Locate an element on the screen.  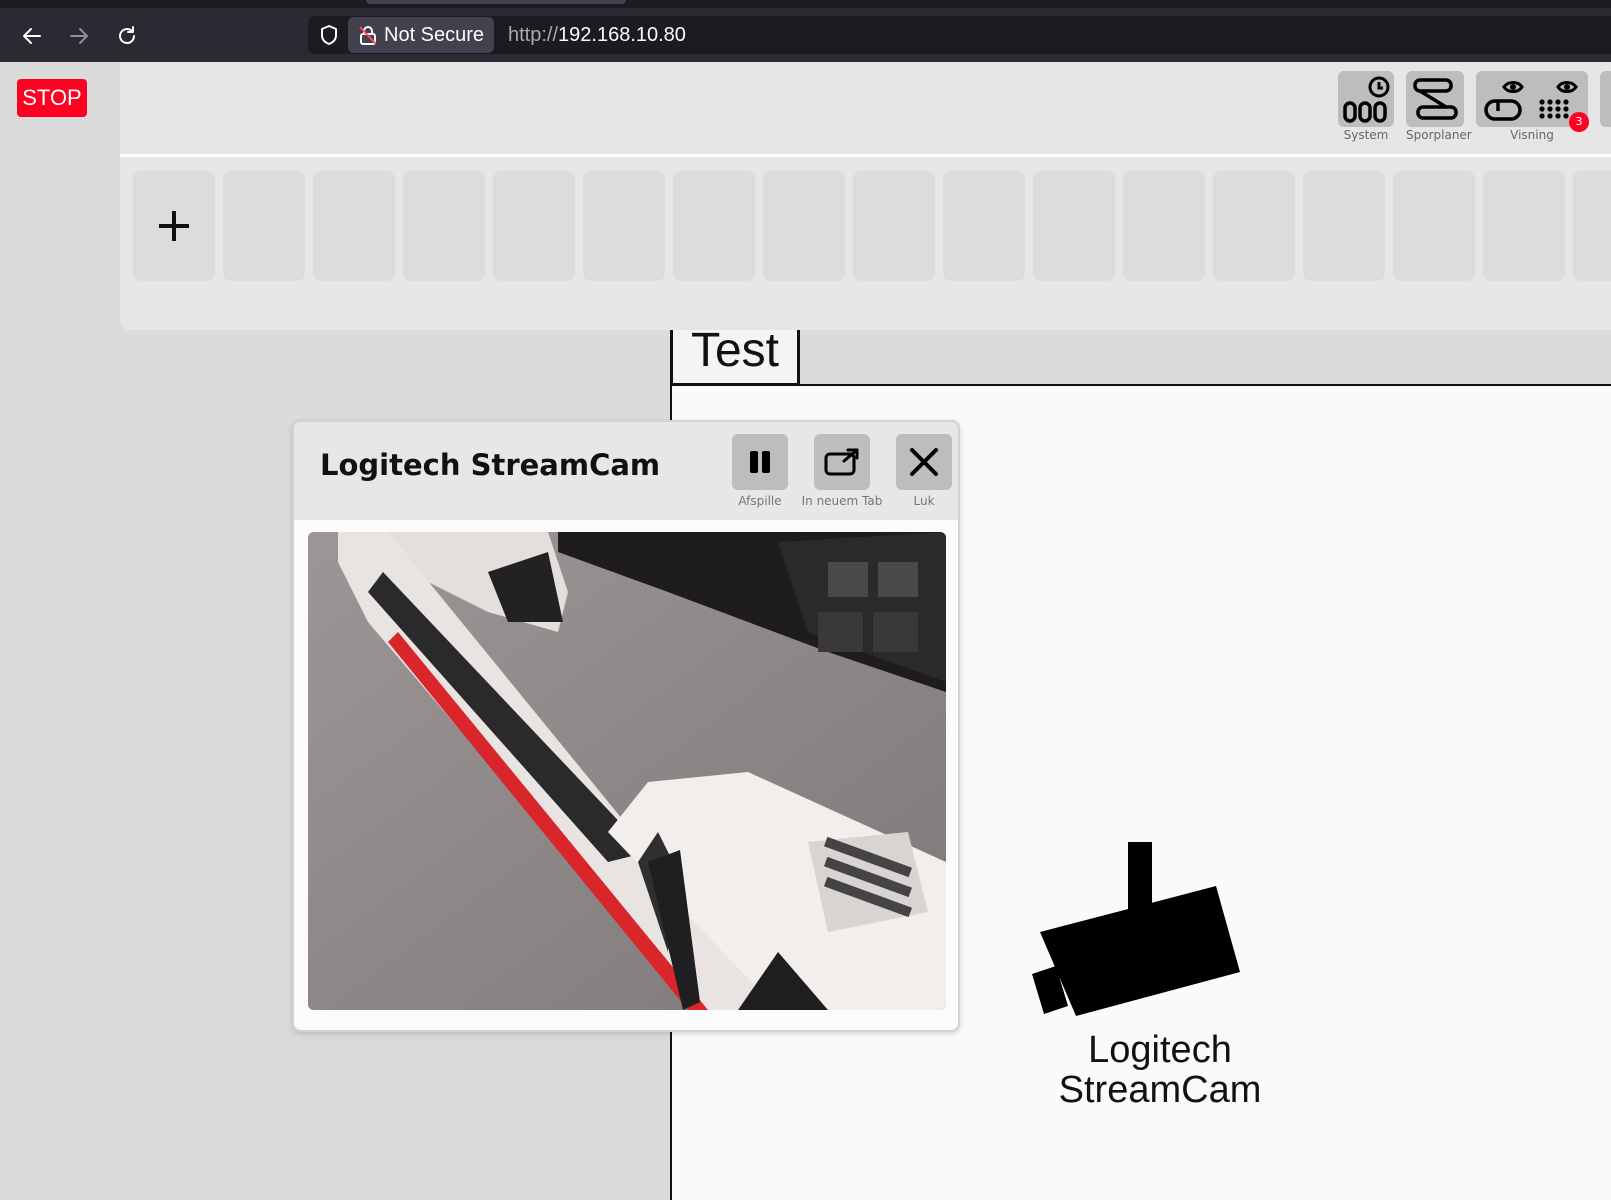
close-icon is located at coordinates (924, 462).